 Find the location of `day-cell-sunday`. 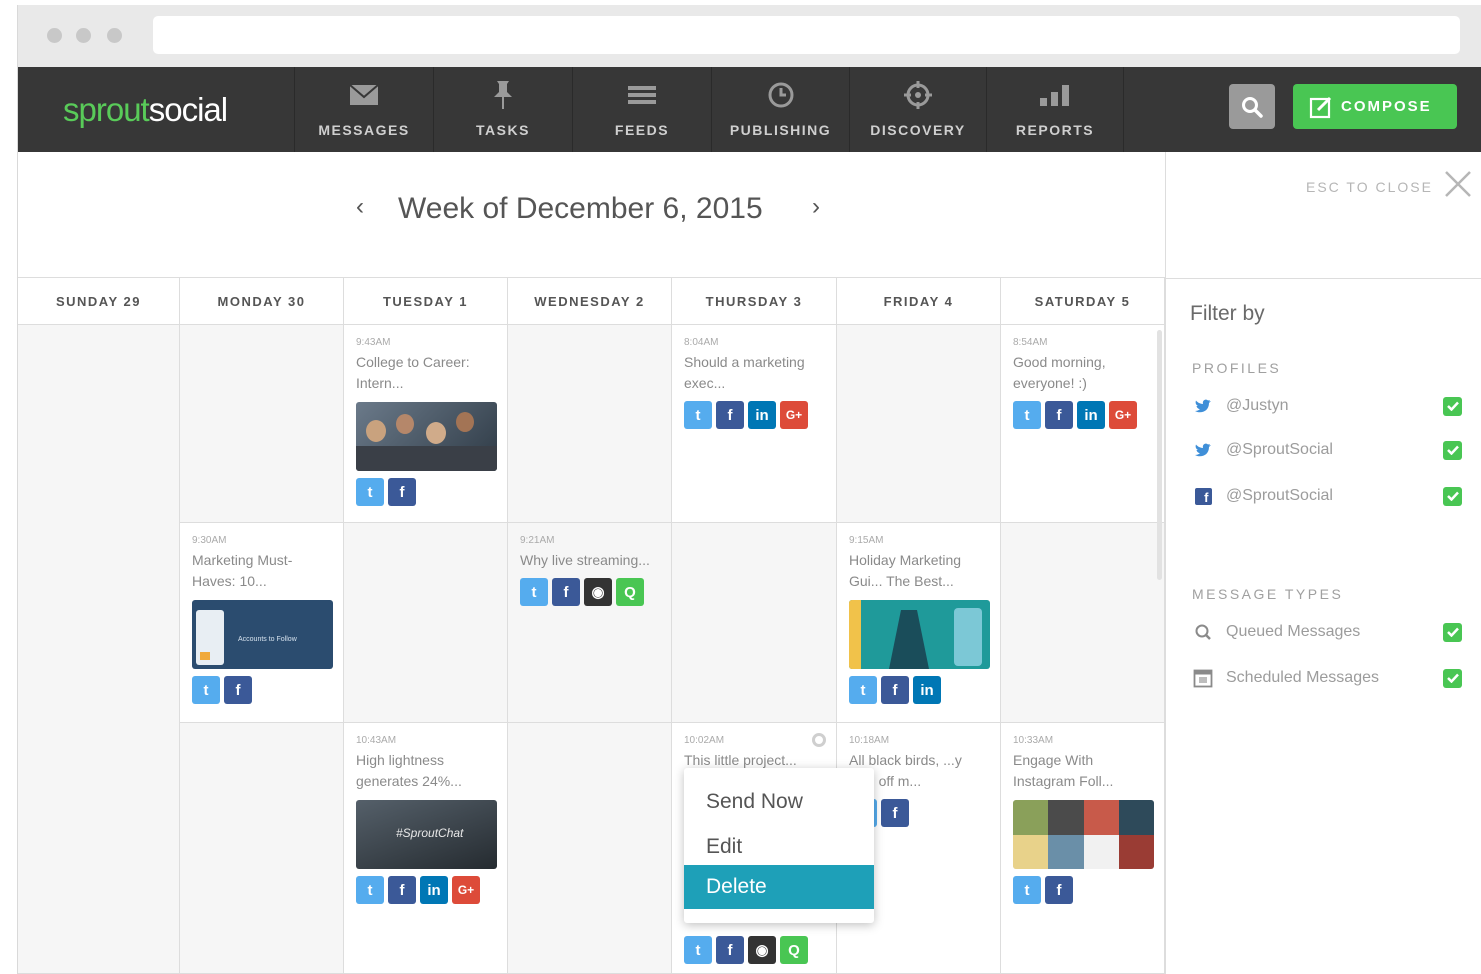

day-cell-sunday is located at coordinates (99, 649).